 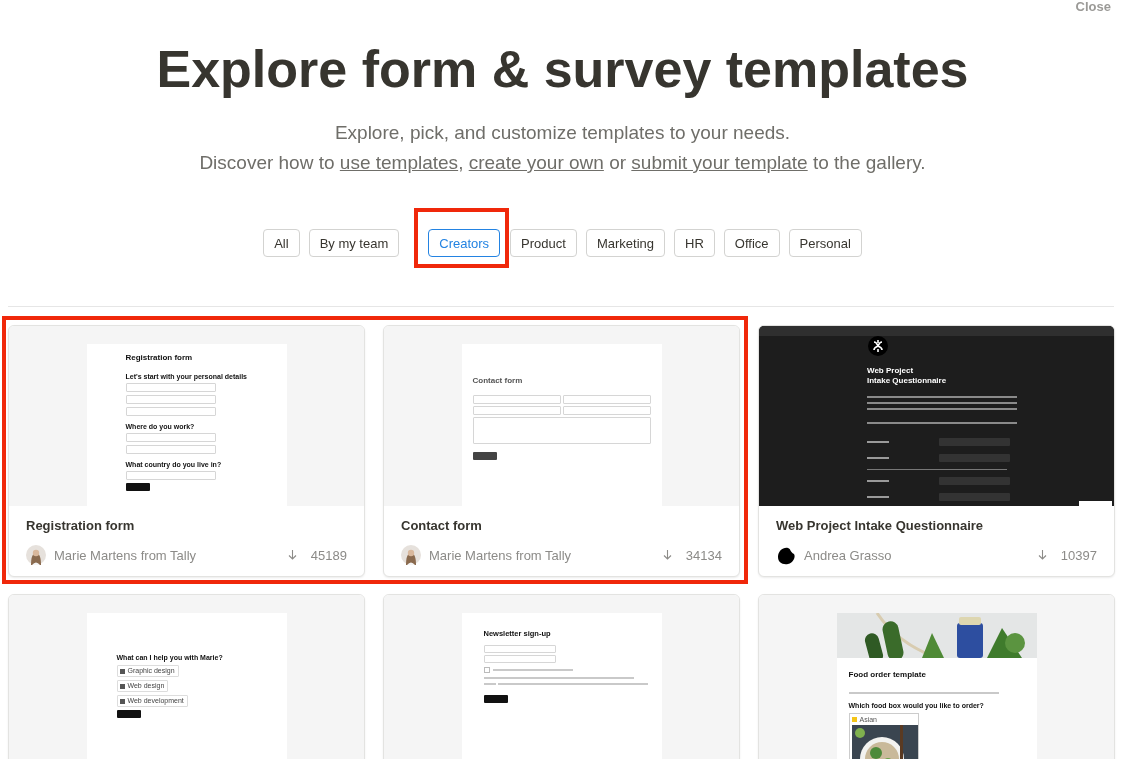 I want to click on page-title: Explore form & survey templates, so click(x=562, y=69).